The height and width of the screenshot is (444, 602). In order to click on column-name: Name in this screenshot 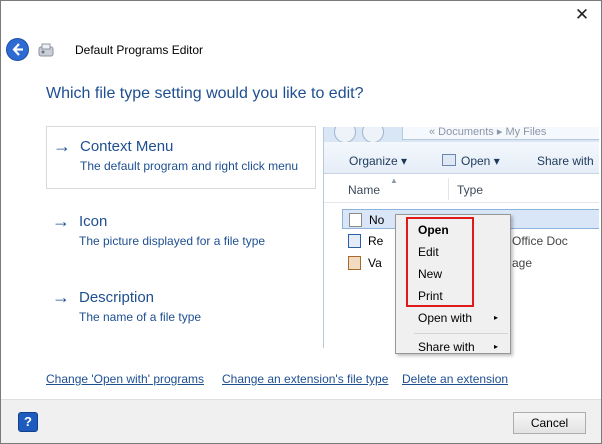, I will do `click(364, 190)`.